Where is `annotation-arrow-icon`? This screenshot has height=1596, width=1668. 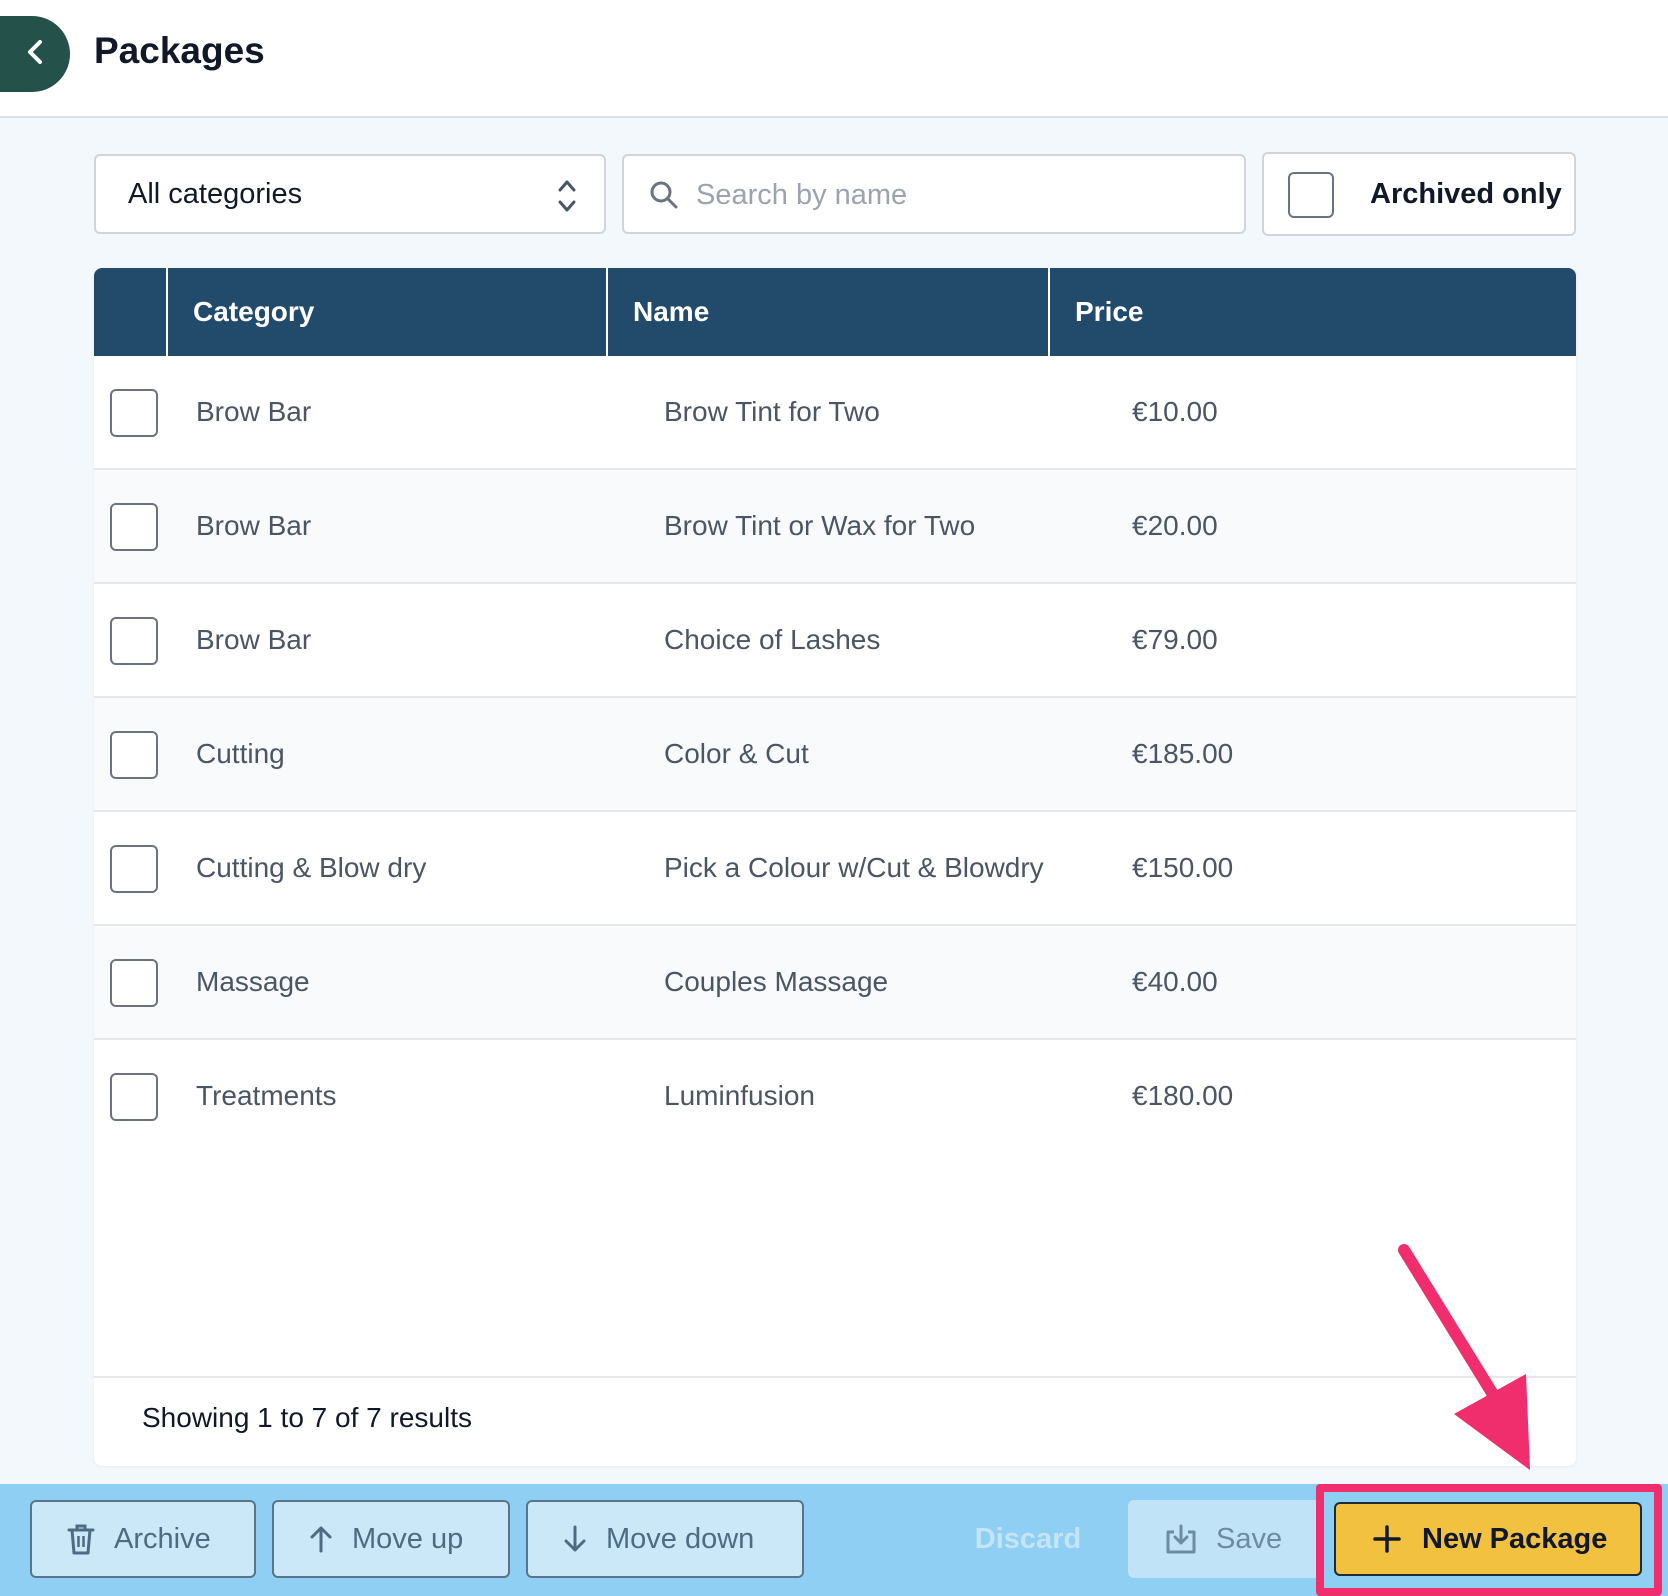 annotation-arrow-icon is located at coordinates (1464, 1357).